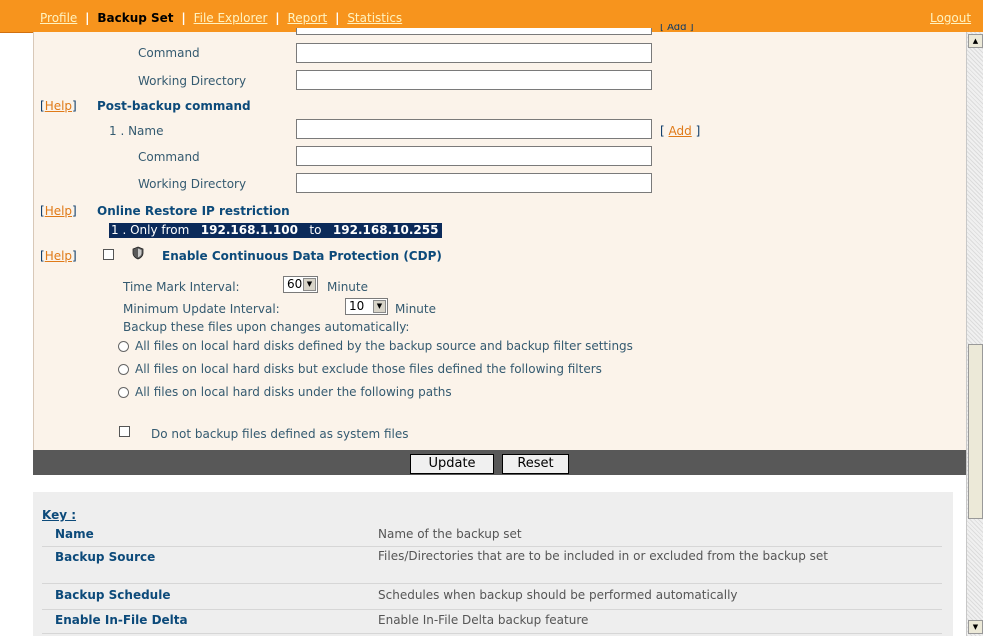 This screenshot has width=983, height=636. I want to click on time-mark-value: 60, so click(295, 284).